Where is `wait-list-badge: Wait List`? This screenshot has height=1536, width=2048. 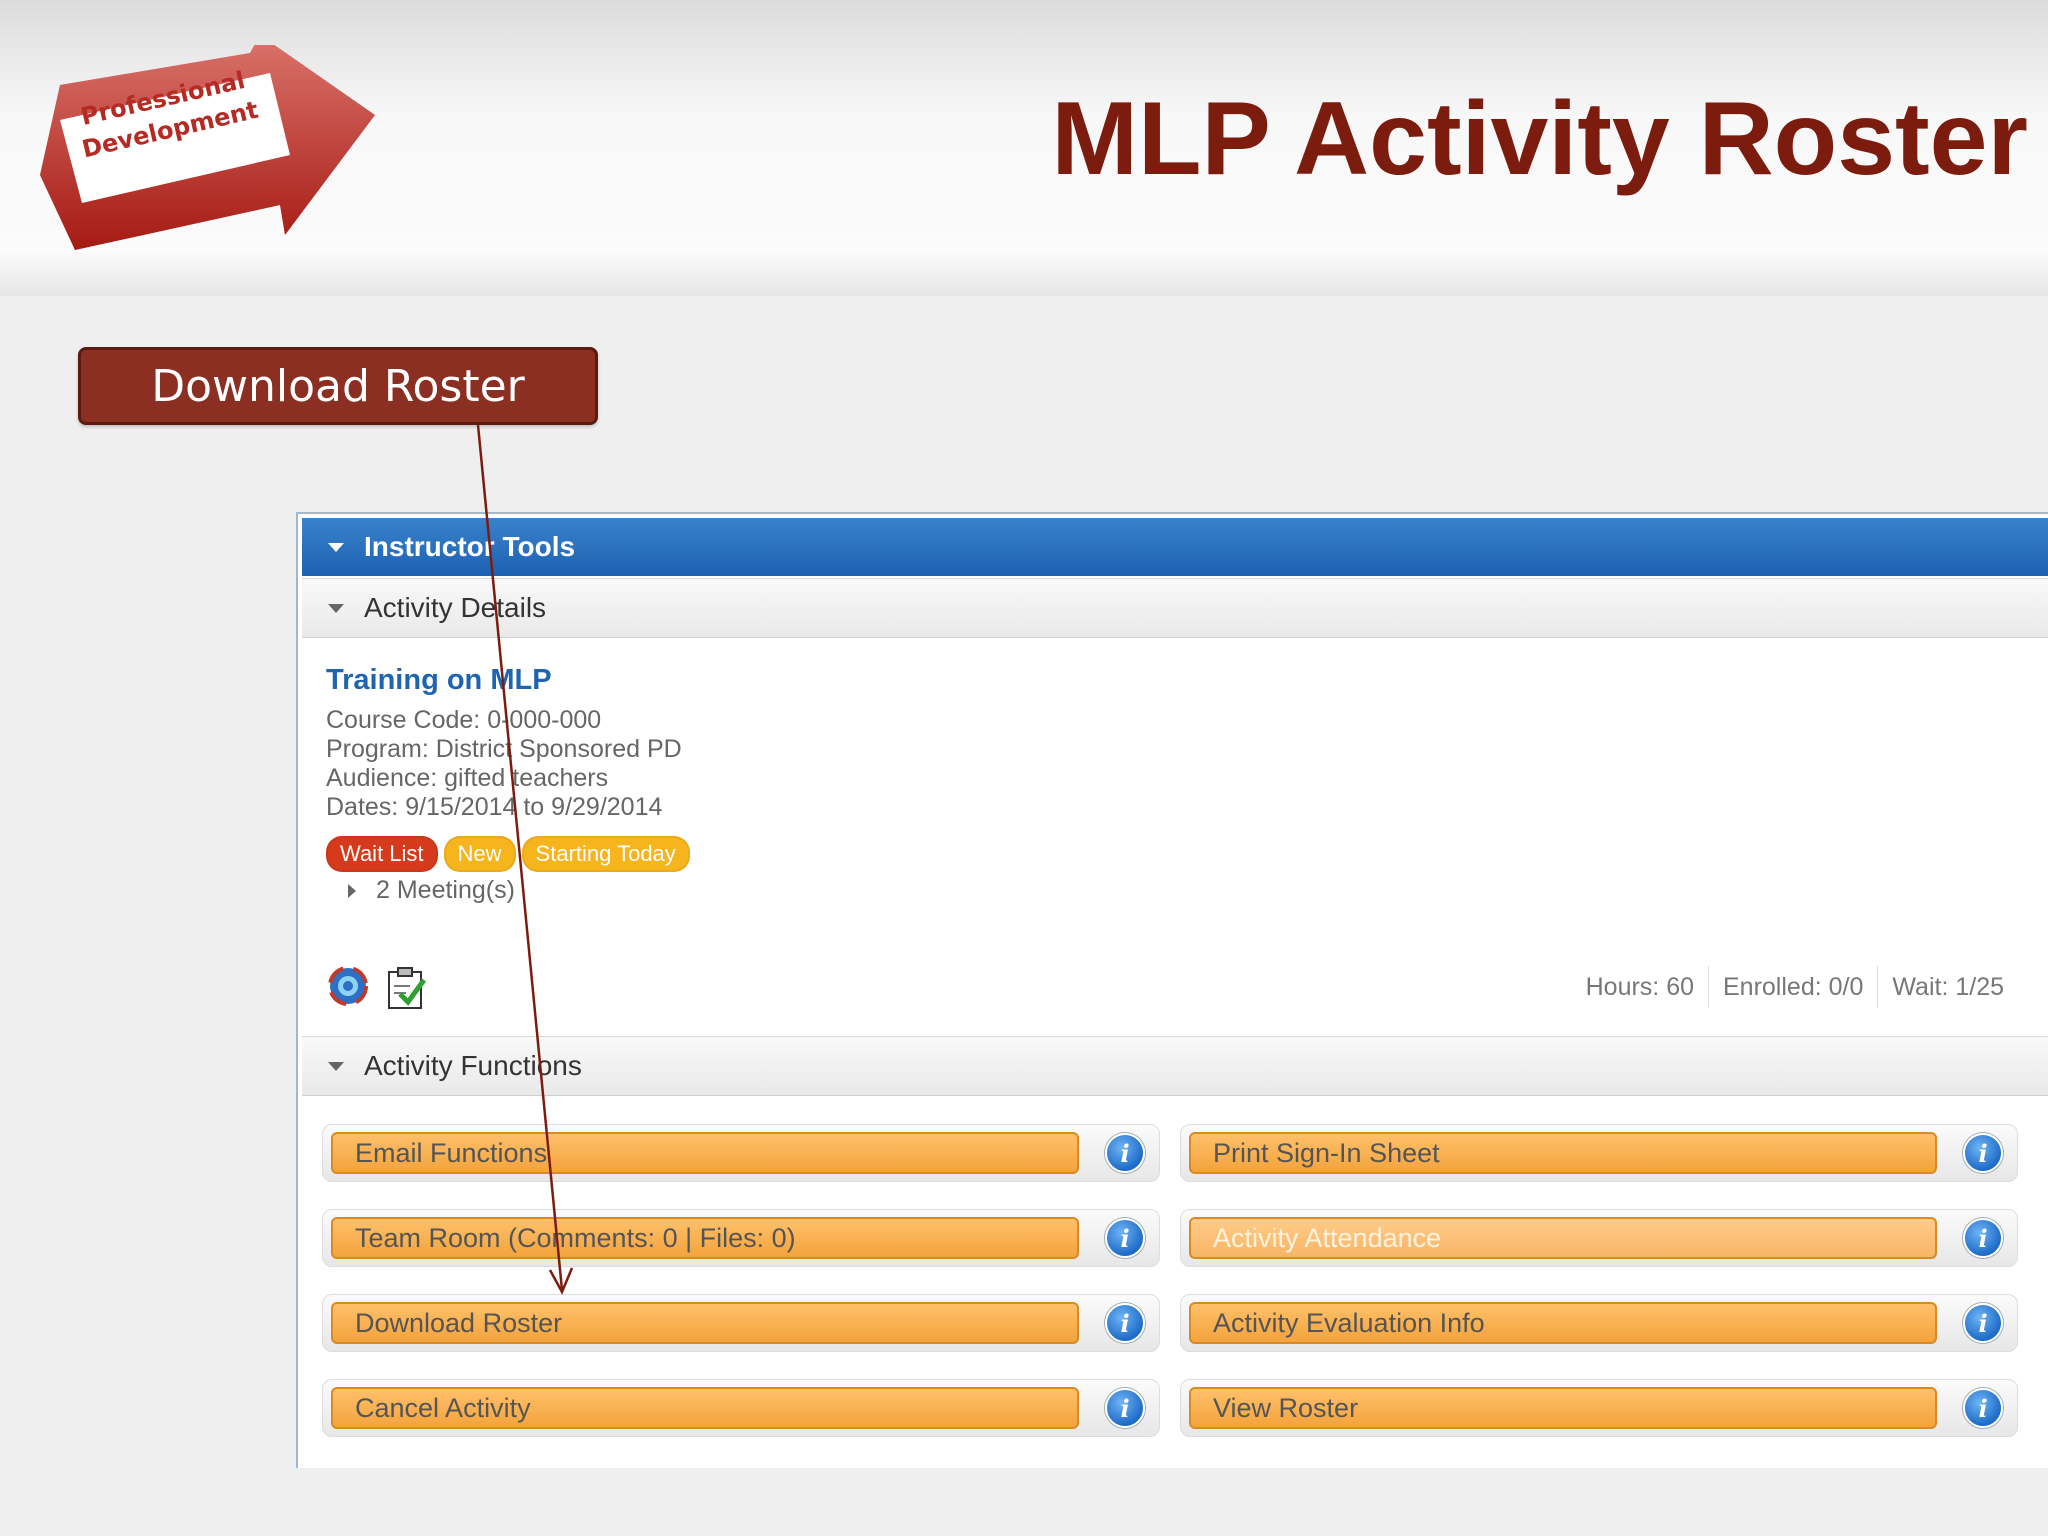 wait-list-badge: Wait List is located at coordinates (382, 854).